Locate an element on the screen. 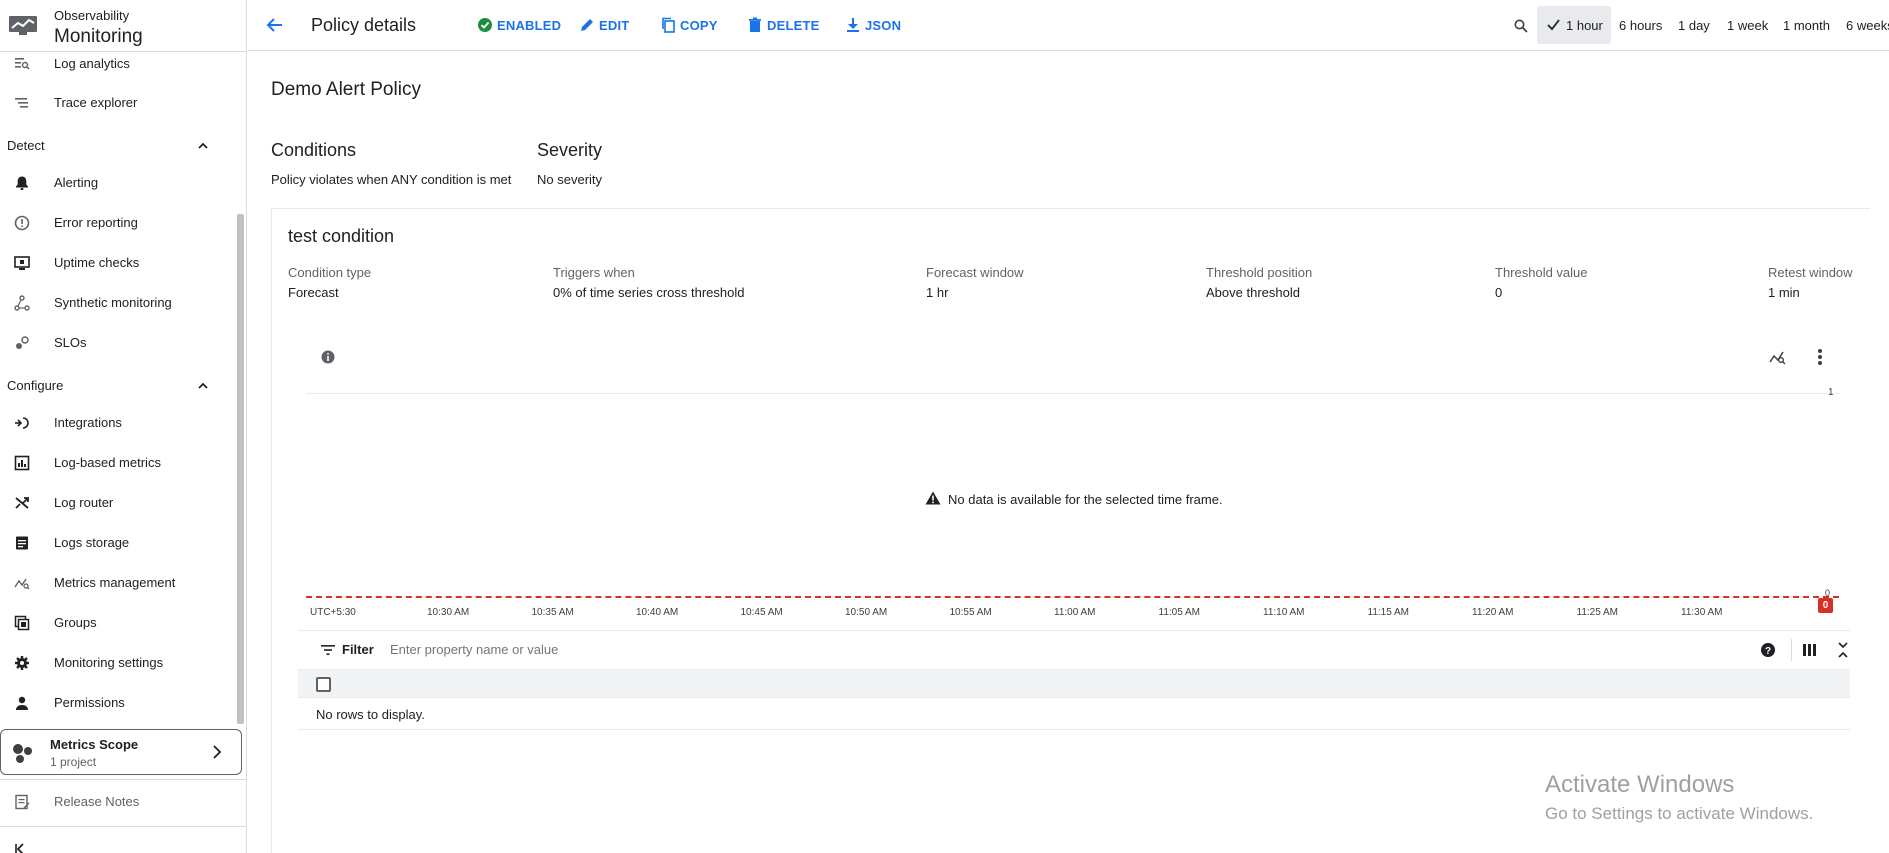 The width and height of the screenshot is (1889, 853). x-axis-tick-label: 11:05 AM is located at coordinates (1179, 612).